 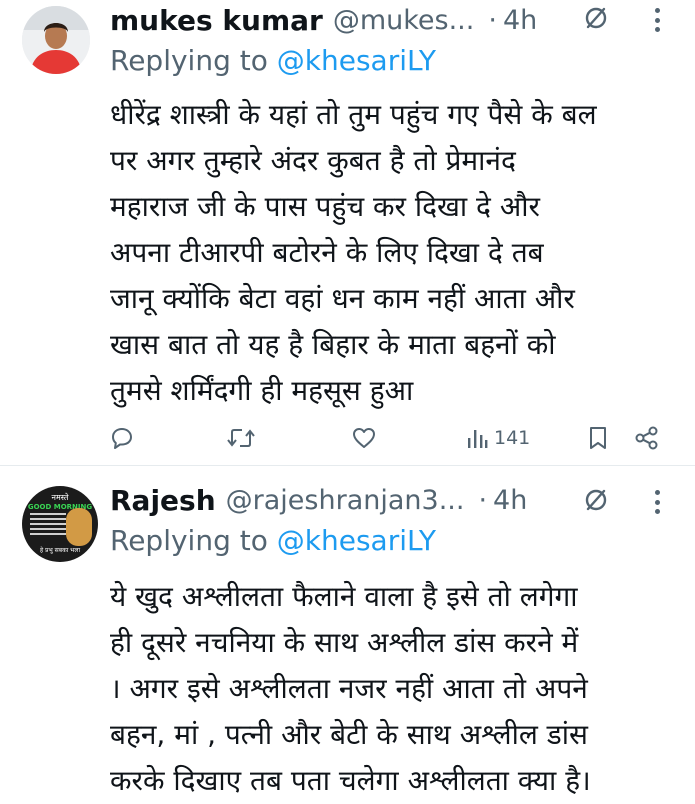 I want to click on reply-button, so click(x=122, y=438).